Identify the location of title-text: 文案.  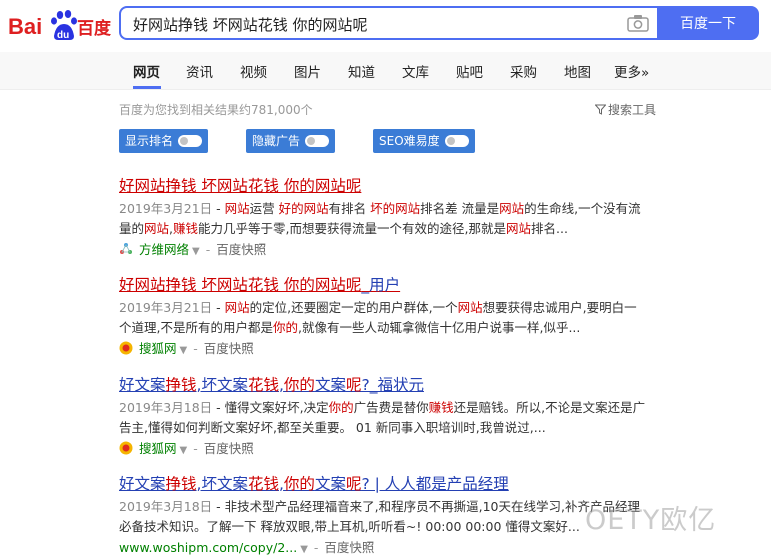
(330, 484).